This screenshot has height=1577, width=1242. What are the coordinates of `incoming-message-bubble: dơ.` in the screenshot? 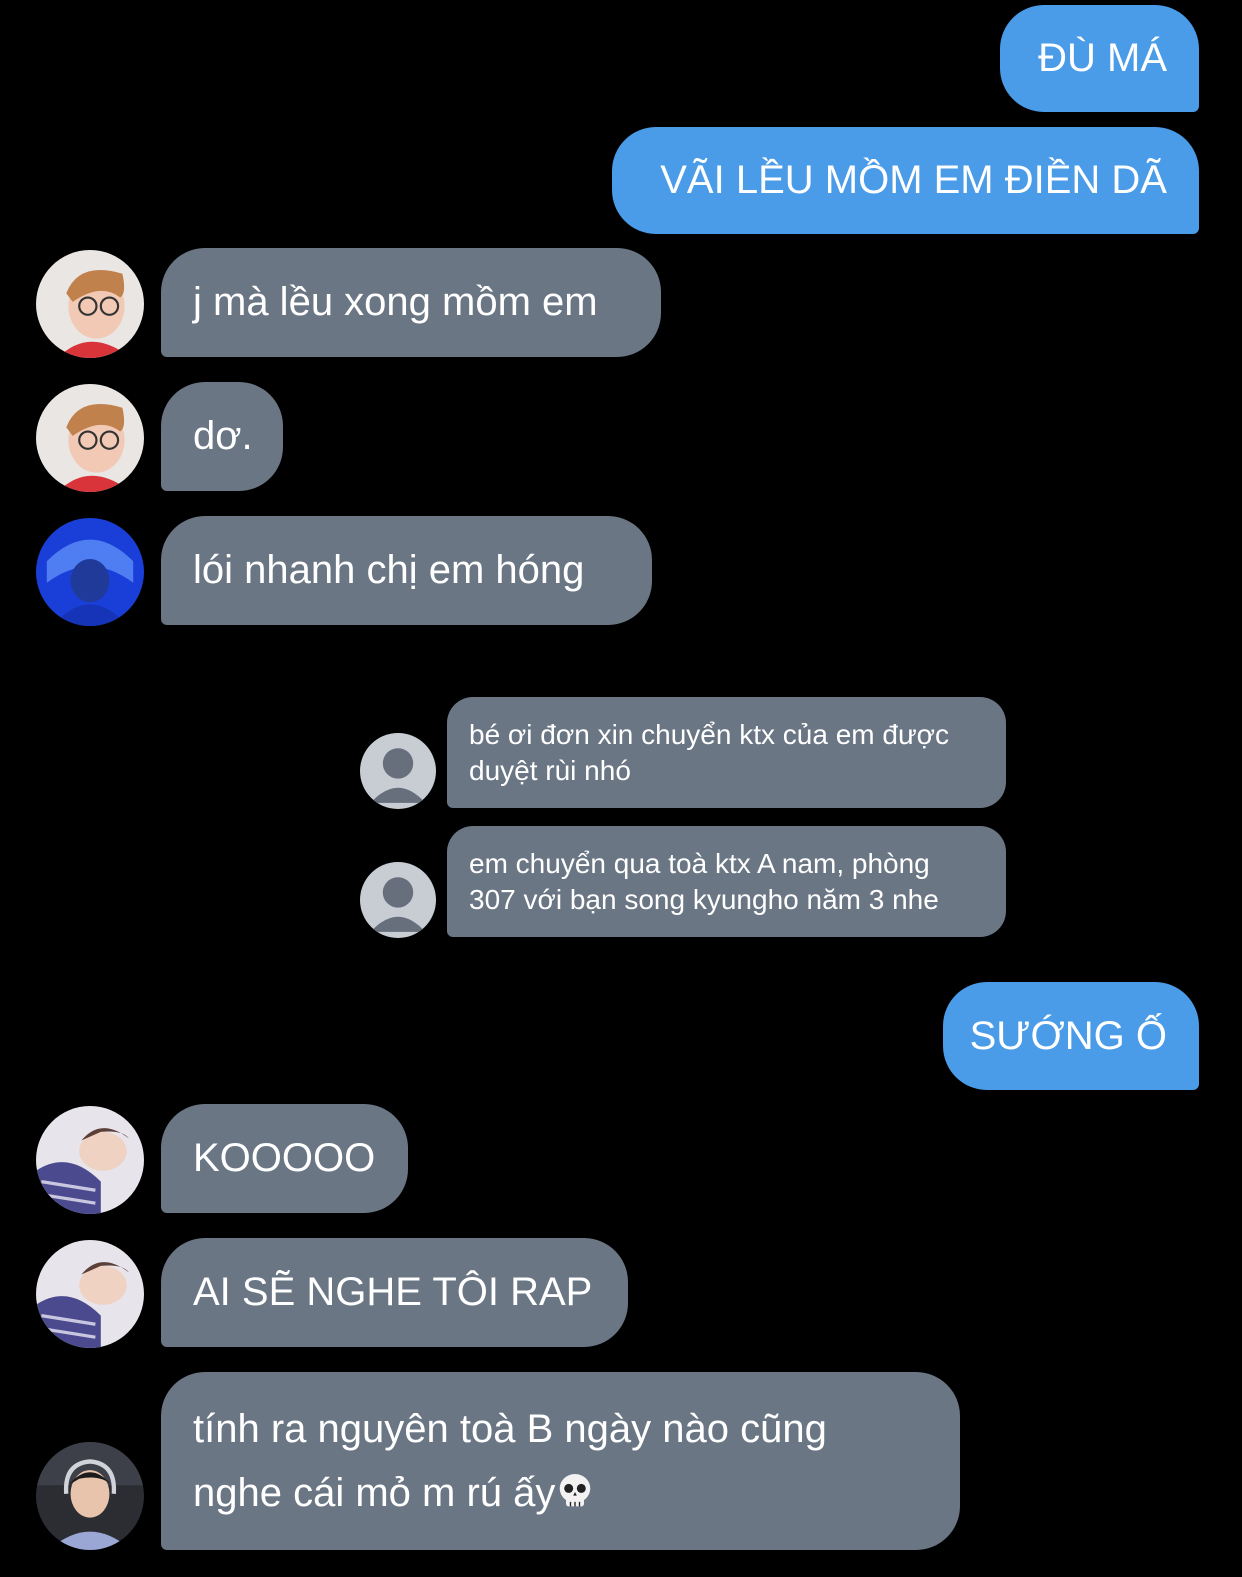 It's located at (222, 436).